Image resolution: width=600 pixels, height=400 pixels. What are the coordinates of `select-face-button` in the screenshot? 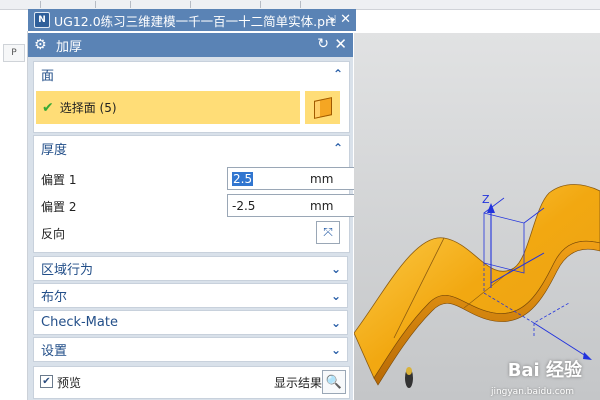 It's located at (322, 107).